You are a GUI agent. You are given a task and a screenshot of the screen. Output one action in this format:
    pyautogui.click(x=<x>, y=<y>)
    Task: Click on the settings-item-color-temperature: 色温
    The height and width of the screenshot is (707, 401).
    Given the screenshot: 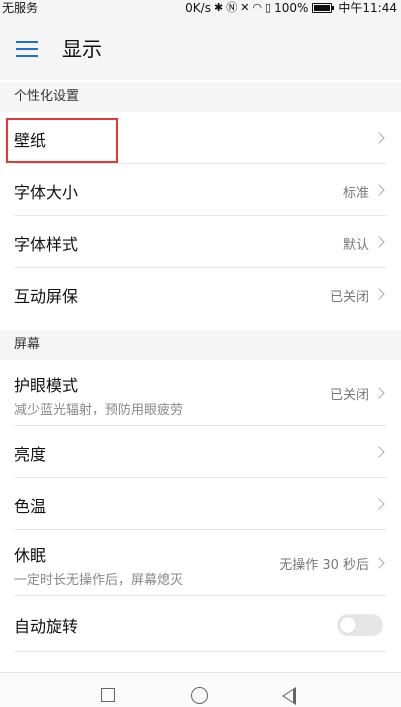 What is the action you would take?
    pyautogui.click(x=200, y=504)
    